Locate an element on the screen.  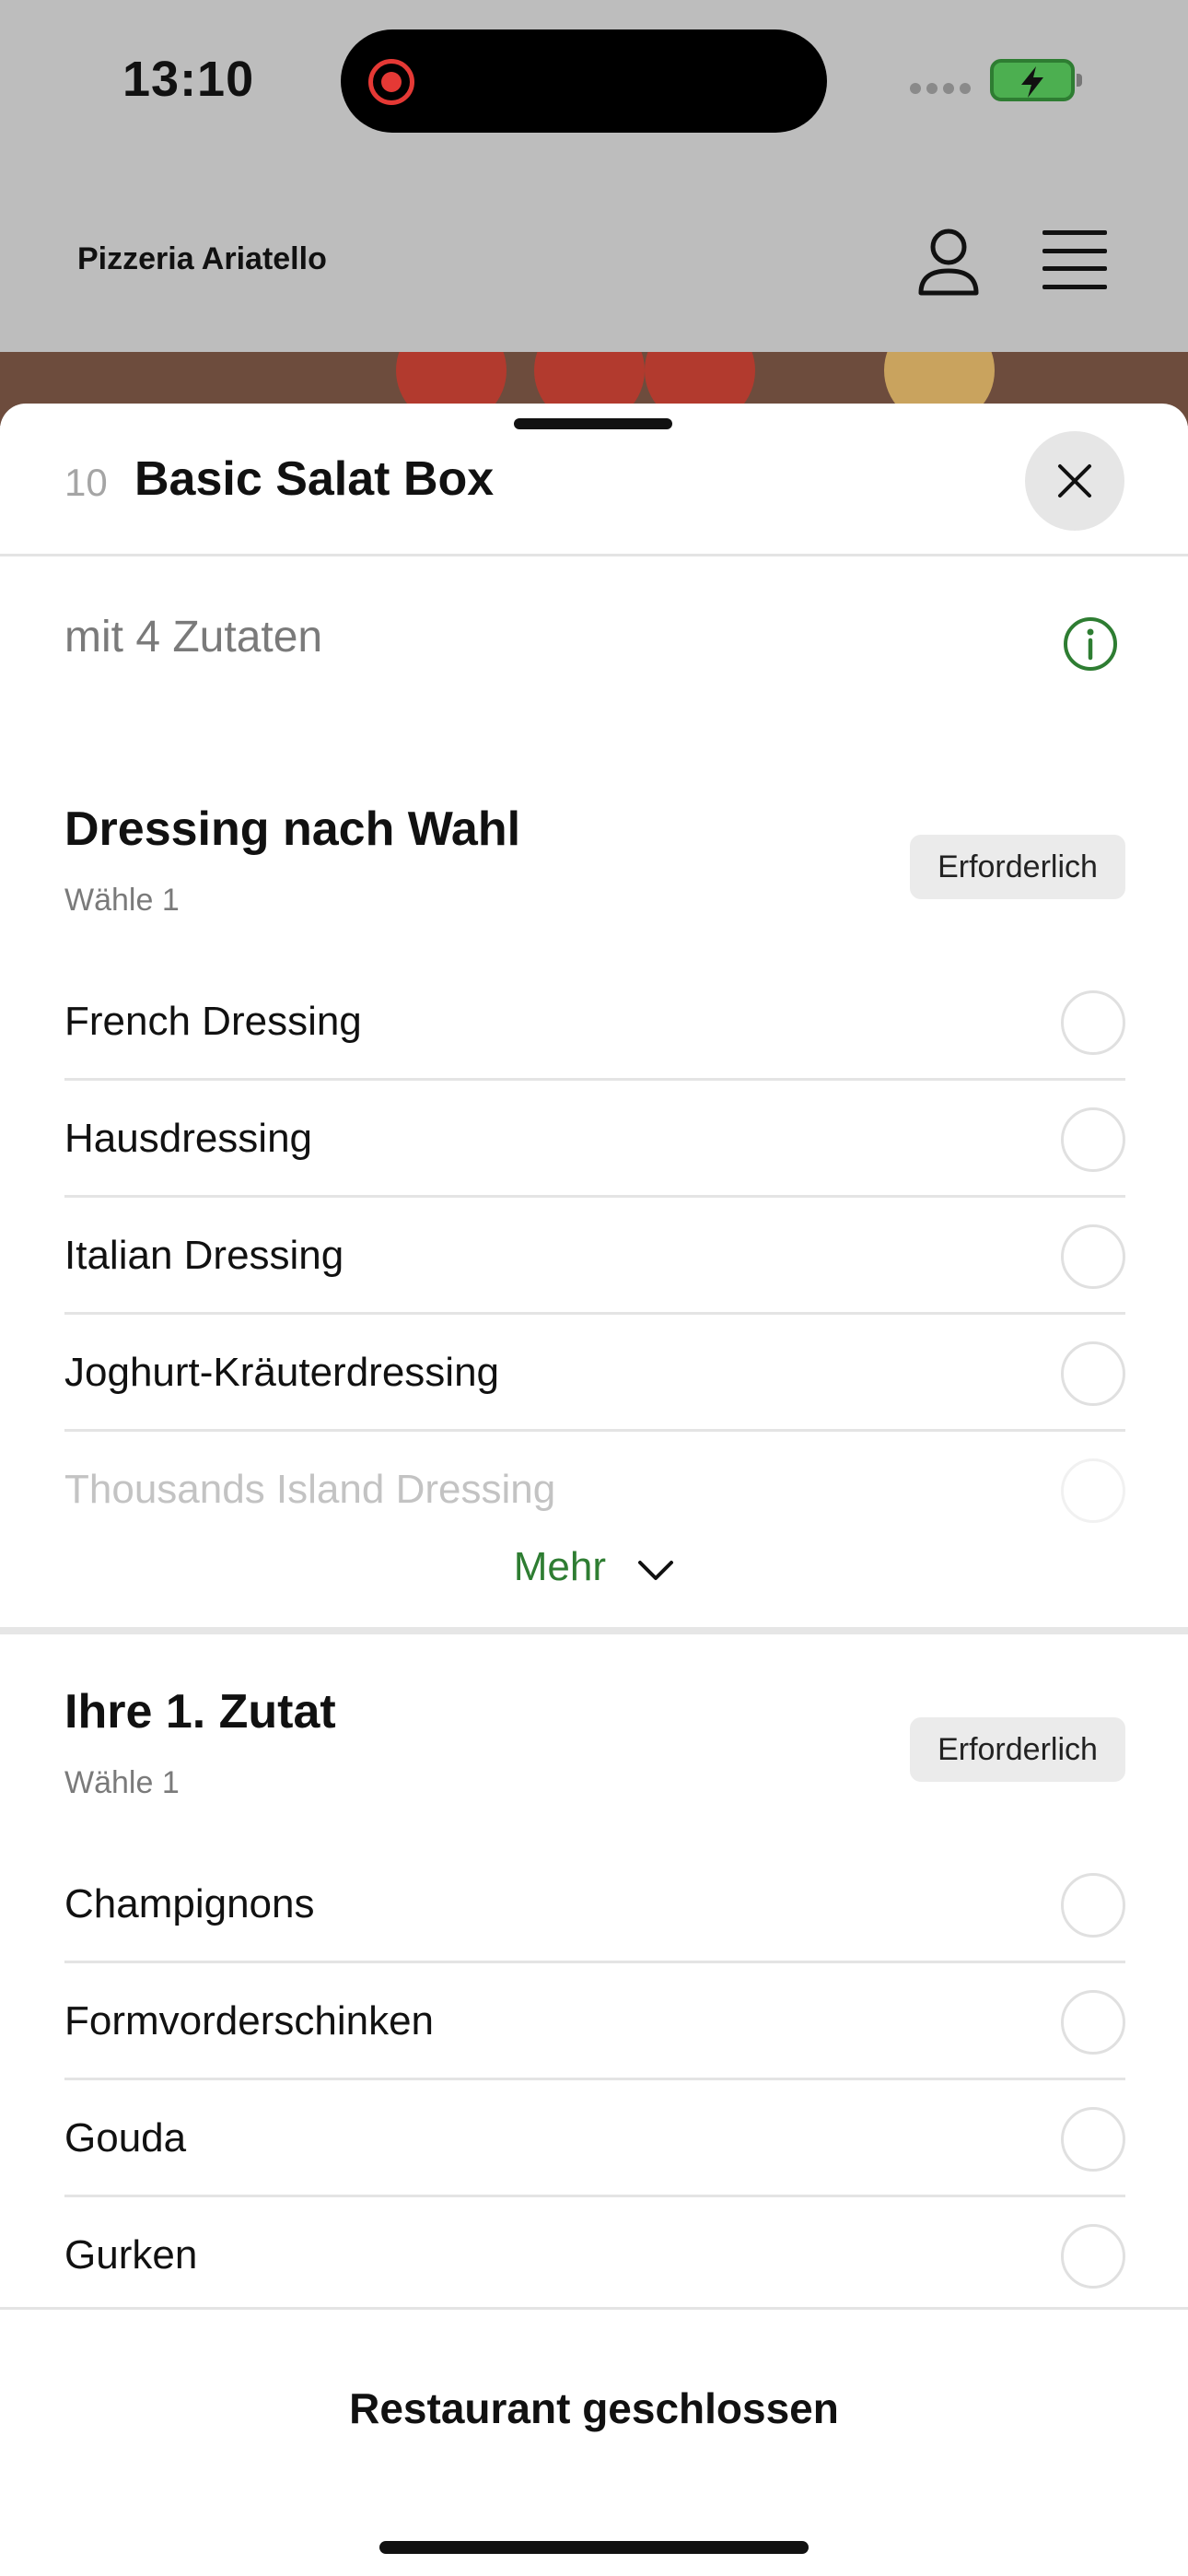
option-french-dressing: French Dressing is located at coordinates (594, 1022).